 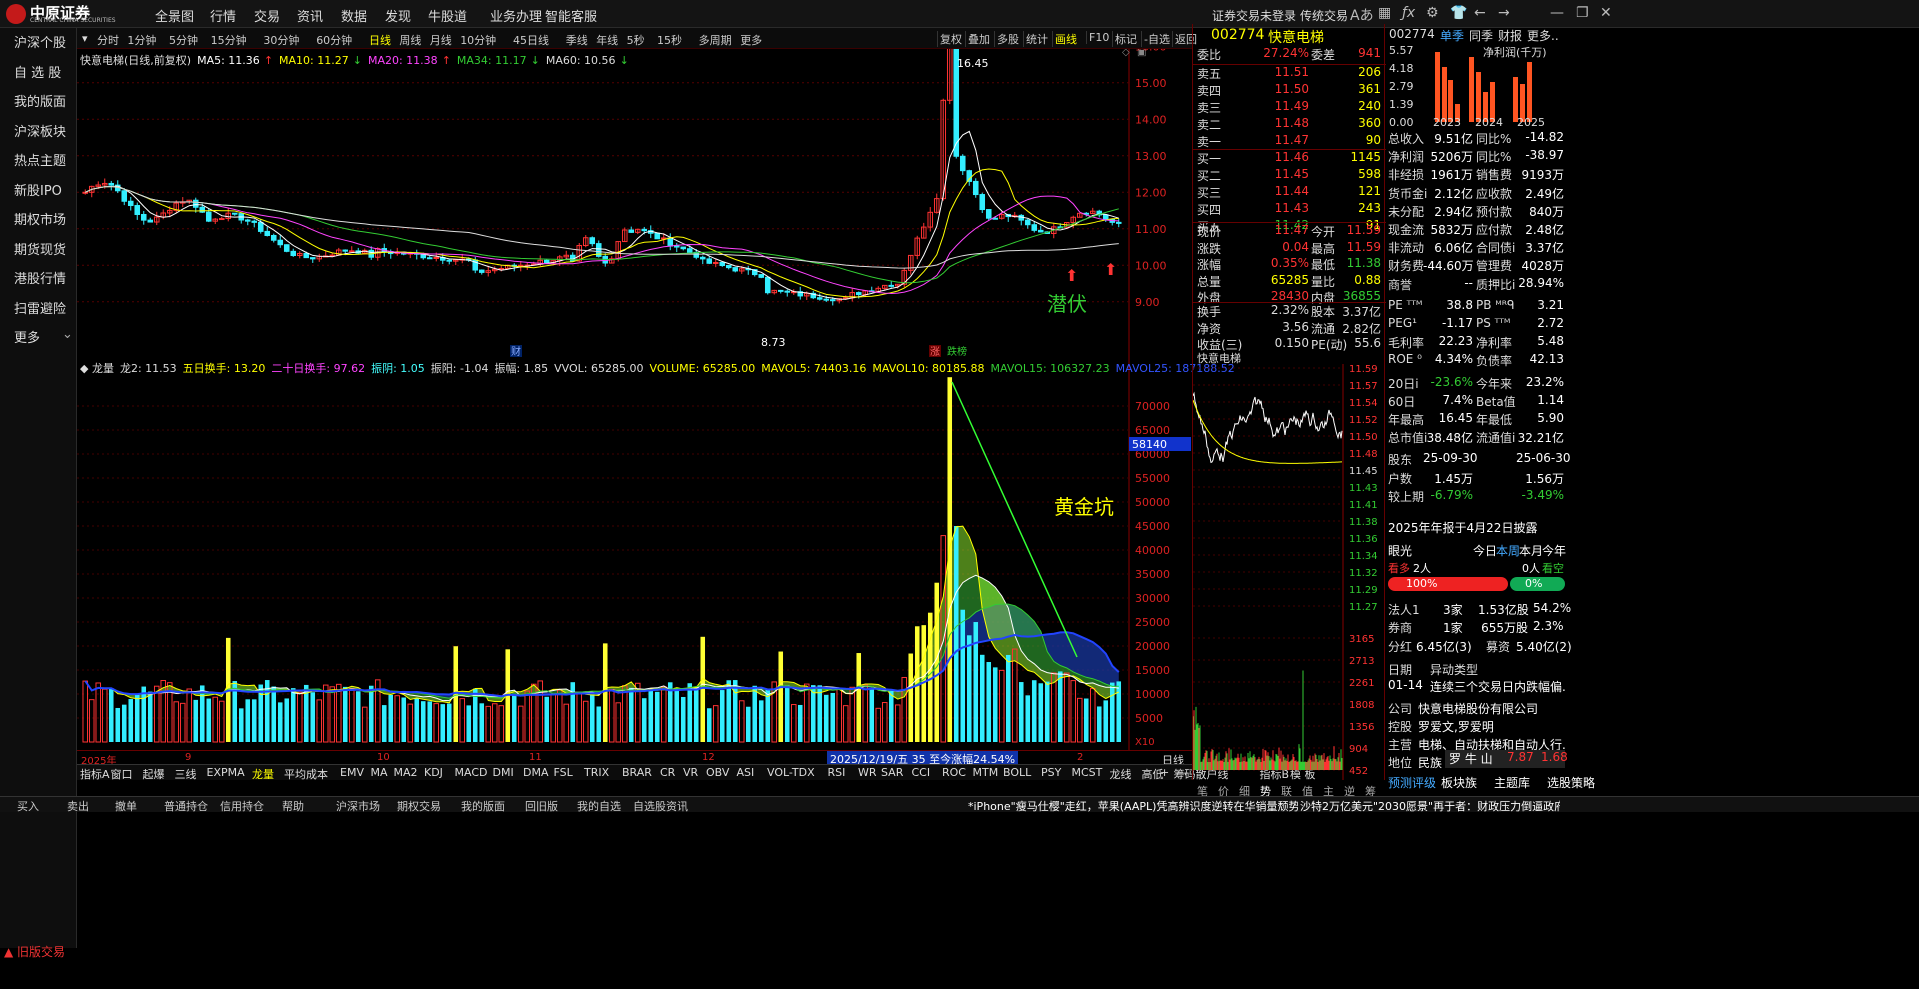 I want to click on indicator-tab-27: MTM, so click(x=986, y=772).